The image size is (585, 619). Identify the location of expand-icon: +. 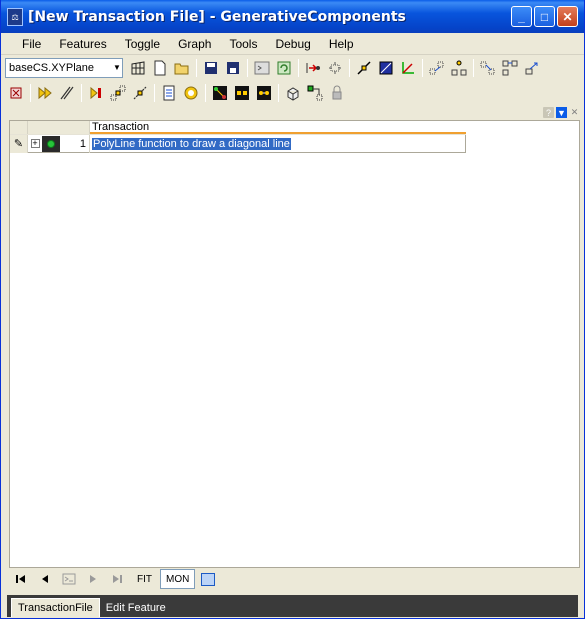
(35, 143).